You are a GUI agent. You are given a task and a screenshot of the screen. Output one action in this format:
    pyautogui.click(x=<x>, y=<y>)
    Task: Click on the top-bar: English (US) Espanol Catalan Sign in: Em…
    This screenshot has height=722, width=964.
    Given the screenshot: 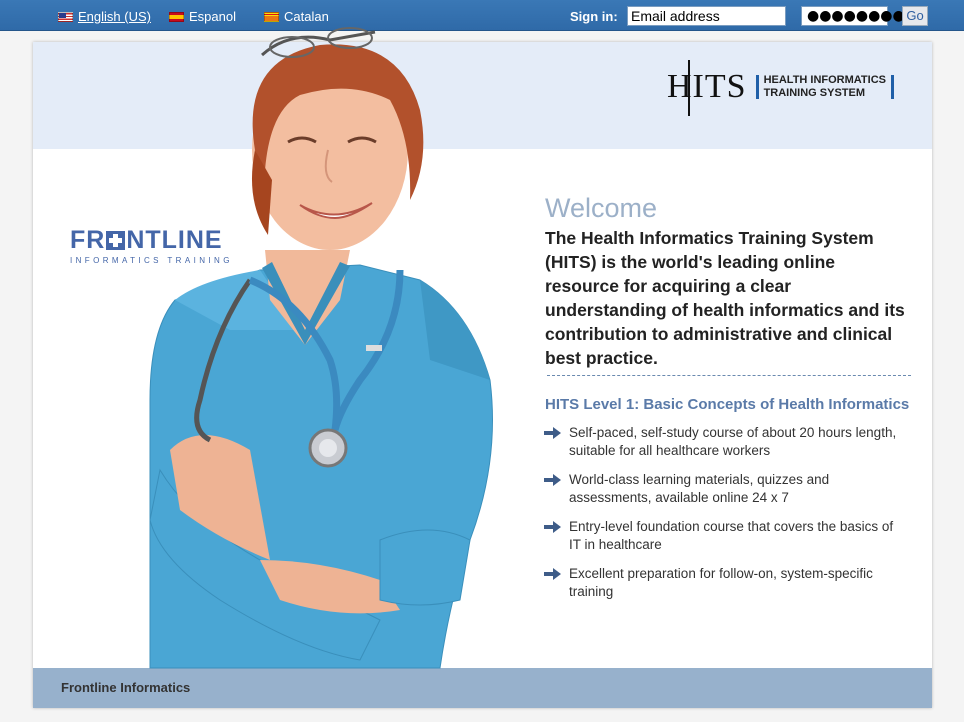 What is the action you would take?
    pyautogui.click(x=482, y=15)
    